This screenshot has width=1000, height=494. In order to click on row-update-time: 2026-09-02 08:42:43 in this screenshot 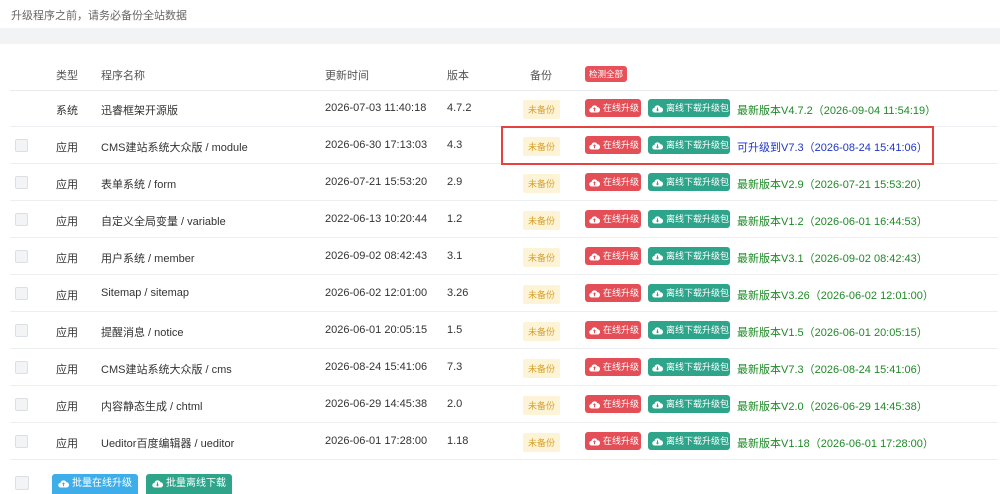, I will do `click(376, 256)`.